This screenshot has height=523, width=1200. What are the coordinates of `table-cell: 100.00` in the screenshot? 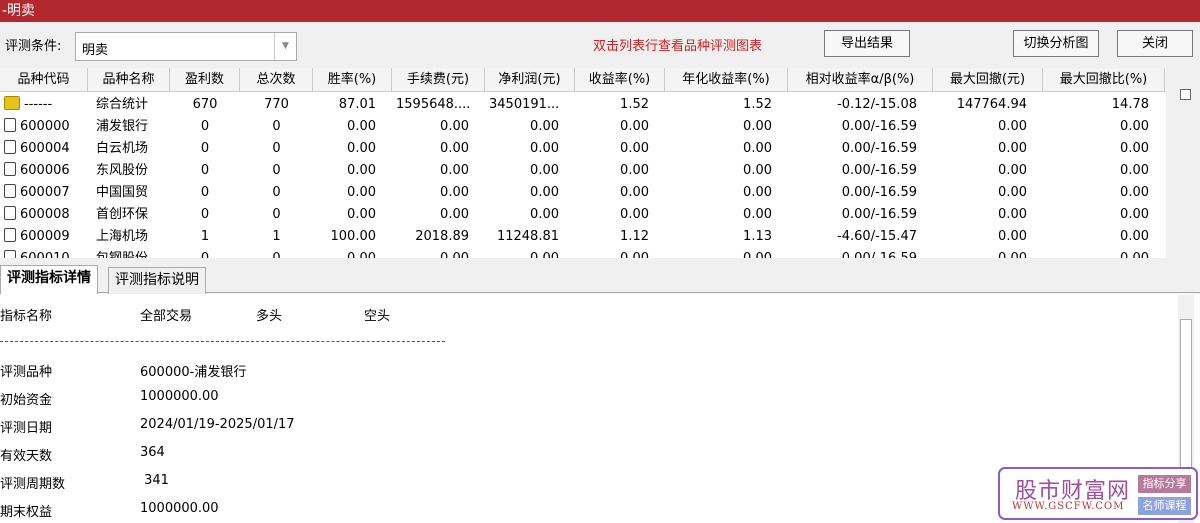 It's located at (353, 236).